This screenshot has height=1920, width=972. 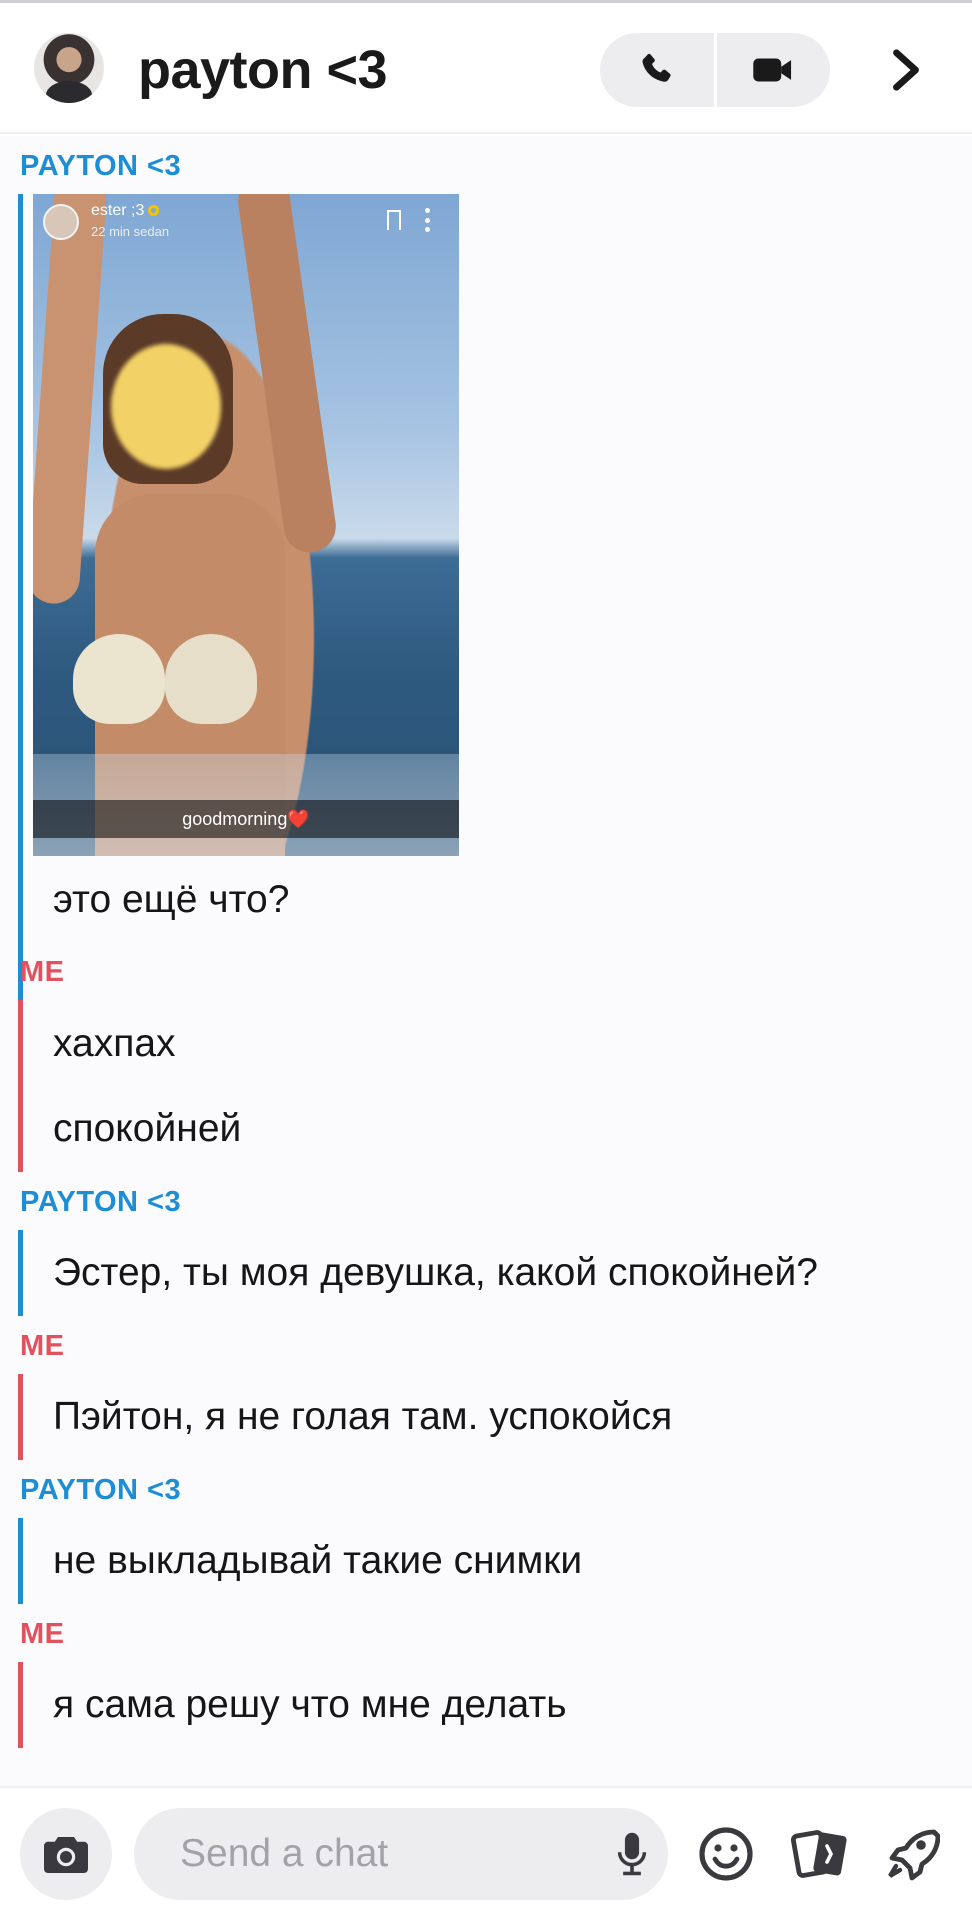 What do you see at coordinates (363, 1416) in the screenshot?
I see `chat-message: Пэйтон, я не голая там. успокойся` at bounding box center [363, 1416].